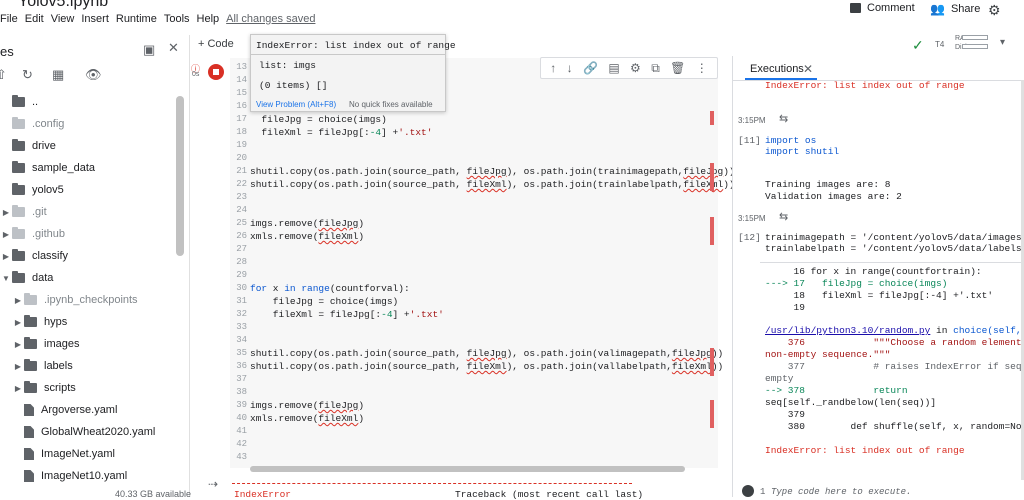  Describe the element at coordinates (87, 300) in the screenshot. I see `sidebar-item-ipynb-checkpoints: ▶ .ipynb_checkpoints` at that location.